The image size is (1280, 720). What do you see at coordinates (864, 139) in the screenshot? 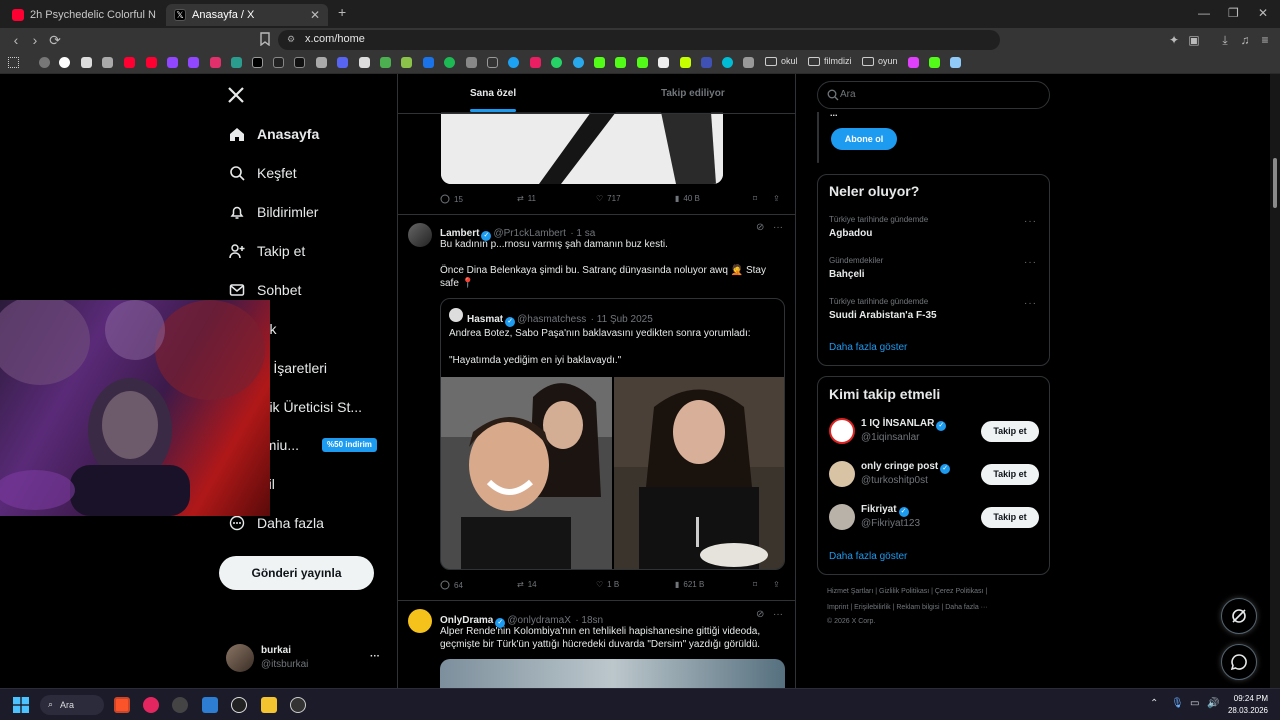
I see `subscribe-button: Abone ol` at bounding box center [864, 139].